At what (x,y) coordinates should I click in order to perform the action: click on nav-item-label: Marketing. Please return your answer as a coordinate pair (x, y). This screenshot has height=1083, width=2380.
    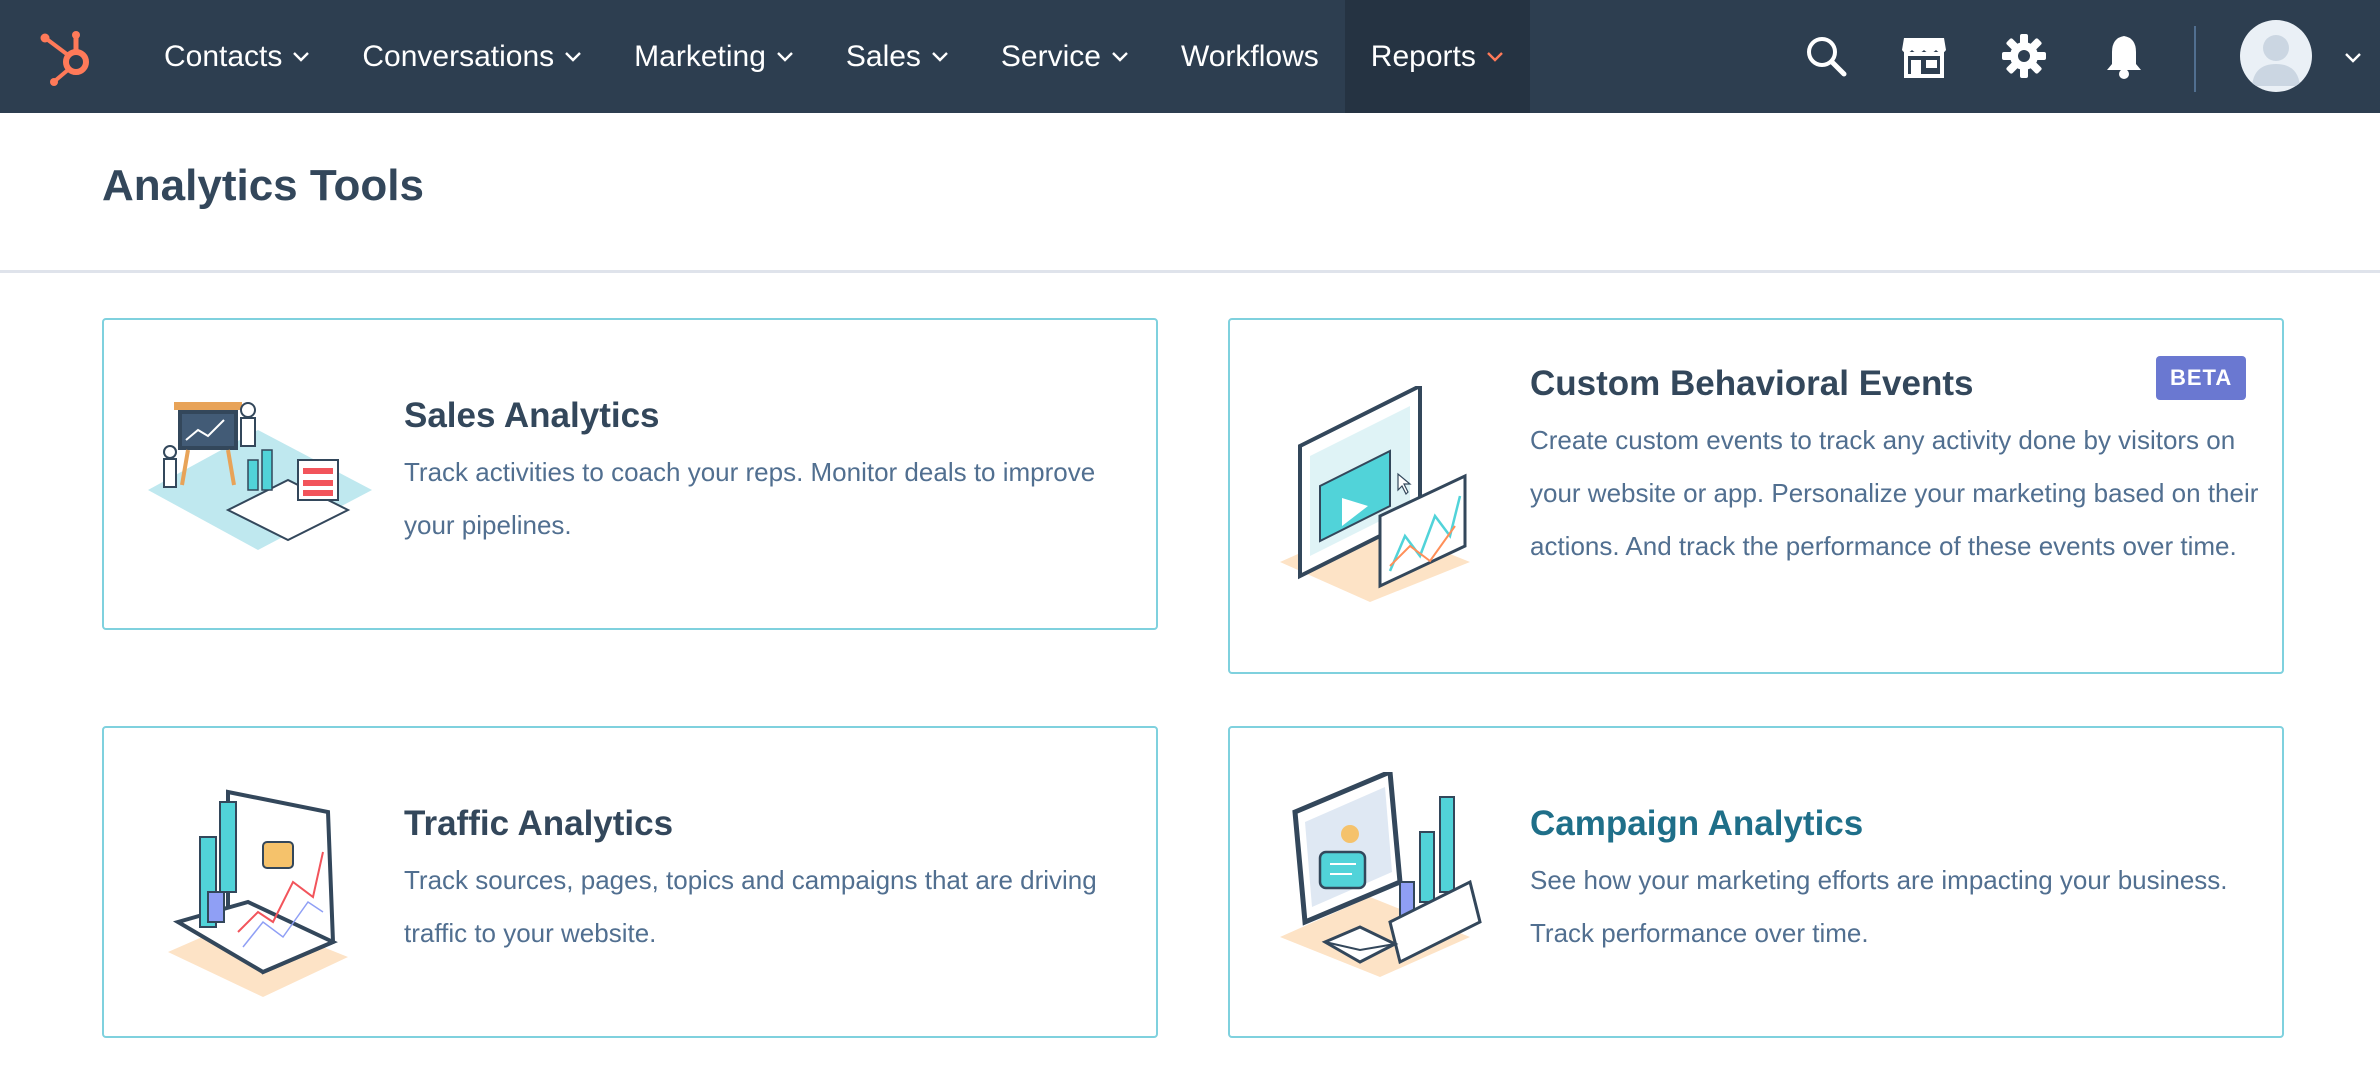
    Looking at the image, I should click on (700, 56).